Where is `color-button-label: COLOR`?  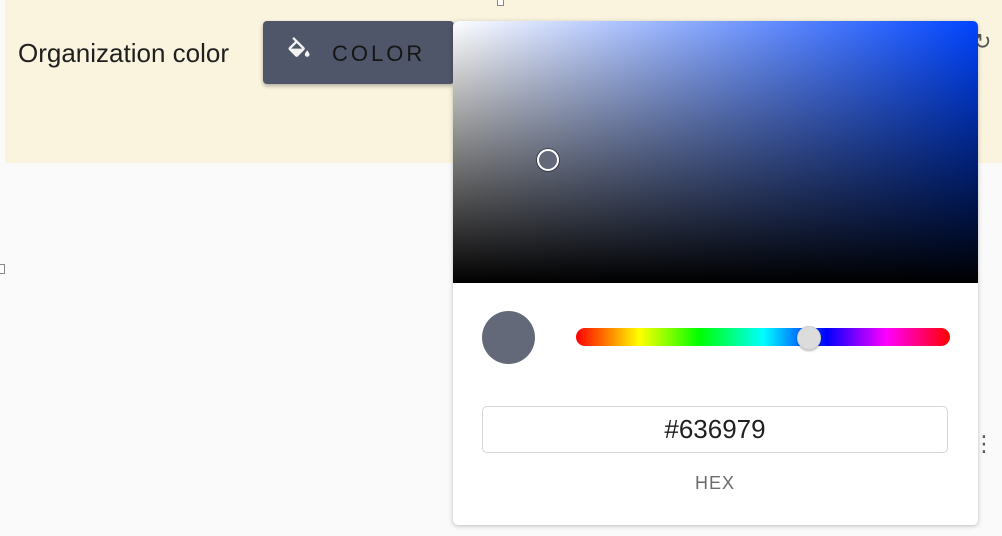 color-button-label: COLOR is located at coordinates (379, 53).